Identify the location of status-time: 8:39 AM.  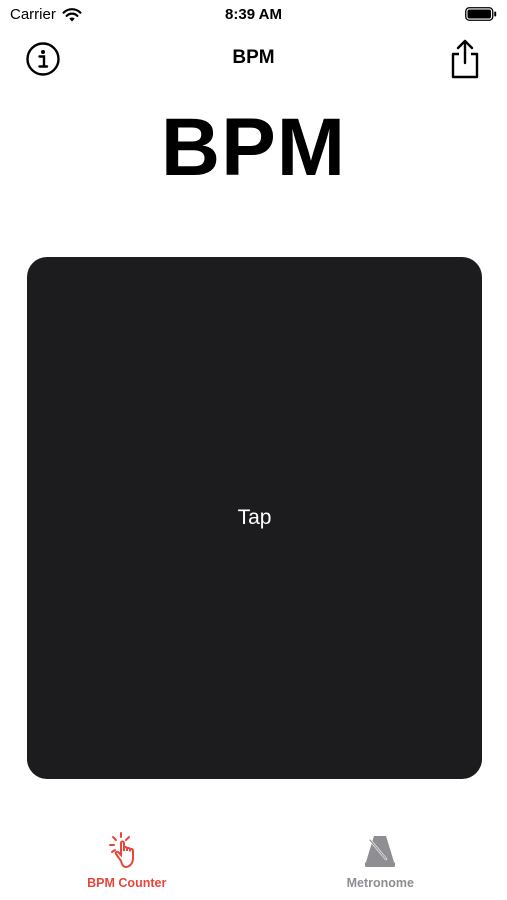
(253, 14).